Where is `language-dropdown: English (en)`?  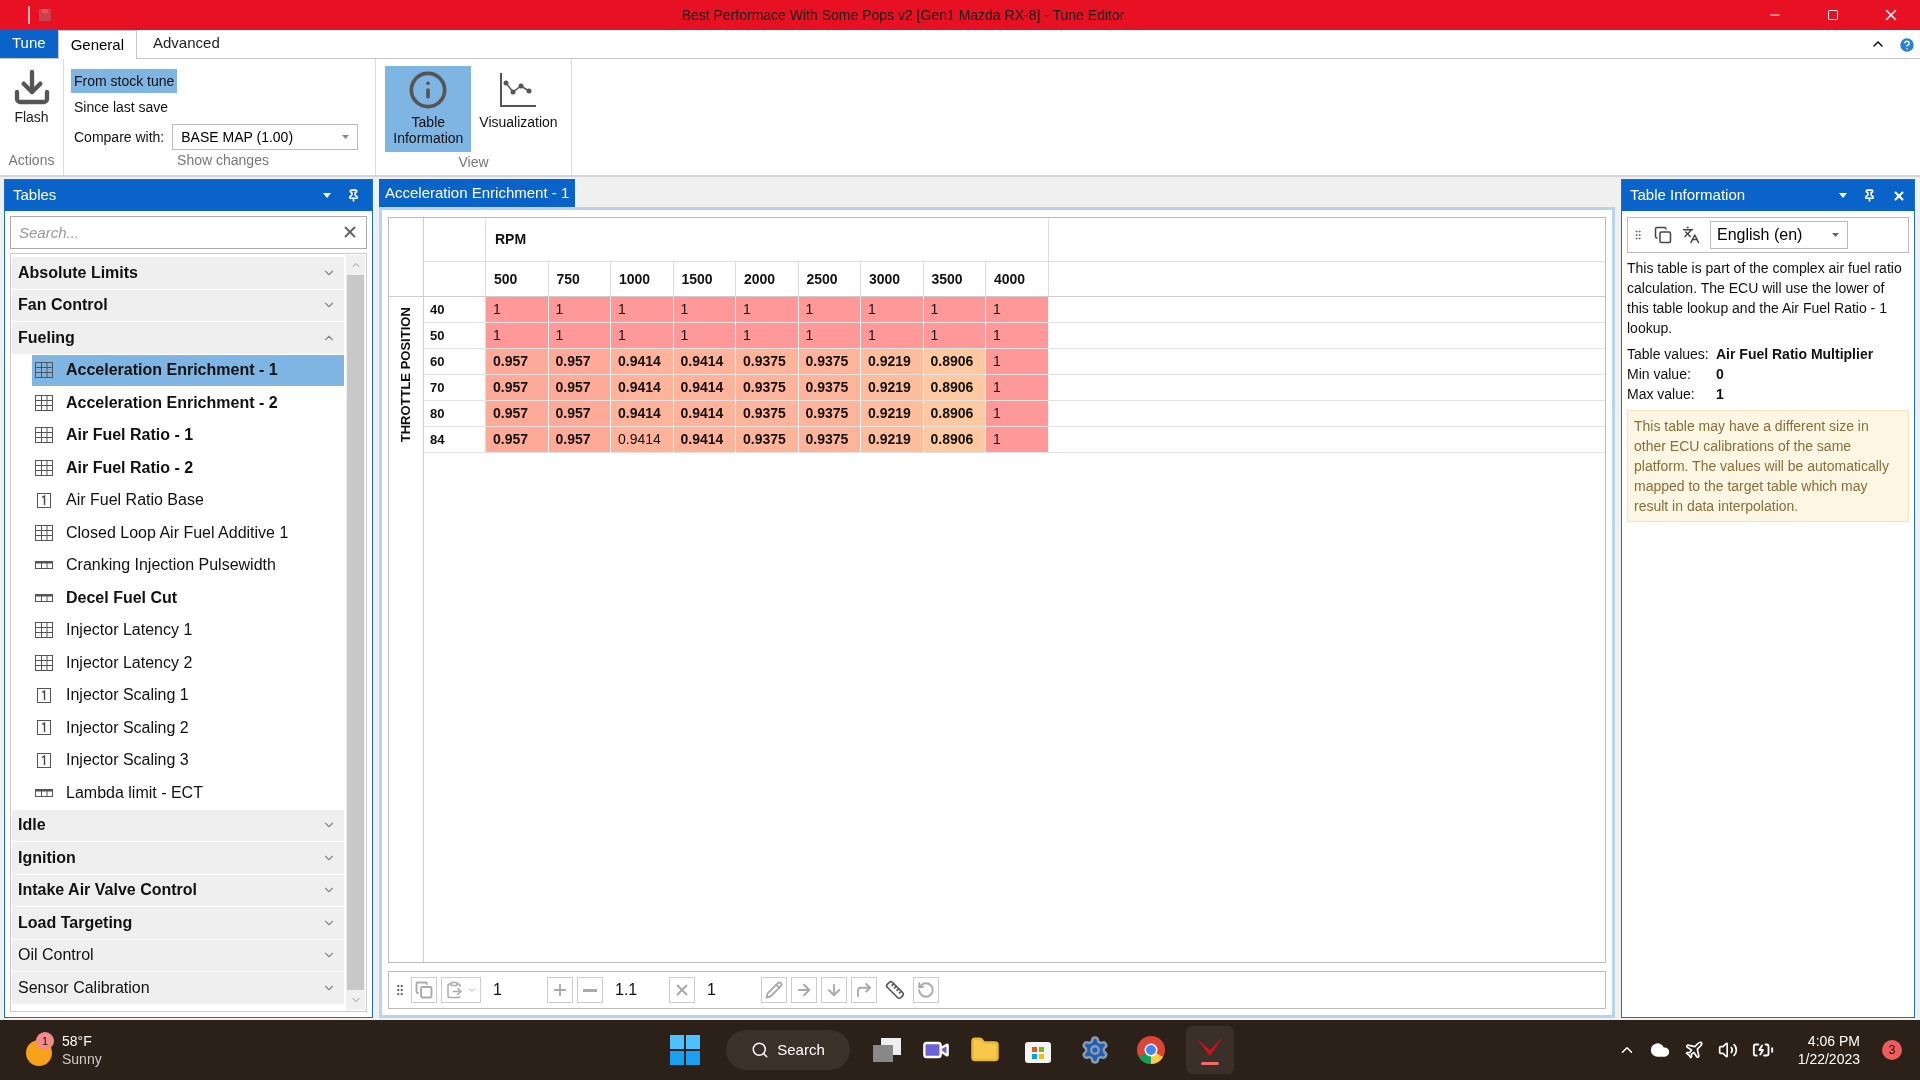
language-dropdown: English (en) is located at coordinates (1779, 235).